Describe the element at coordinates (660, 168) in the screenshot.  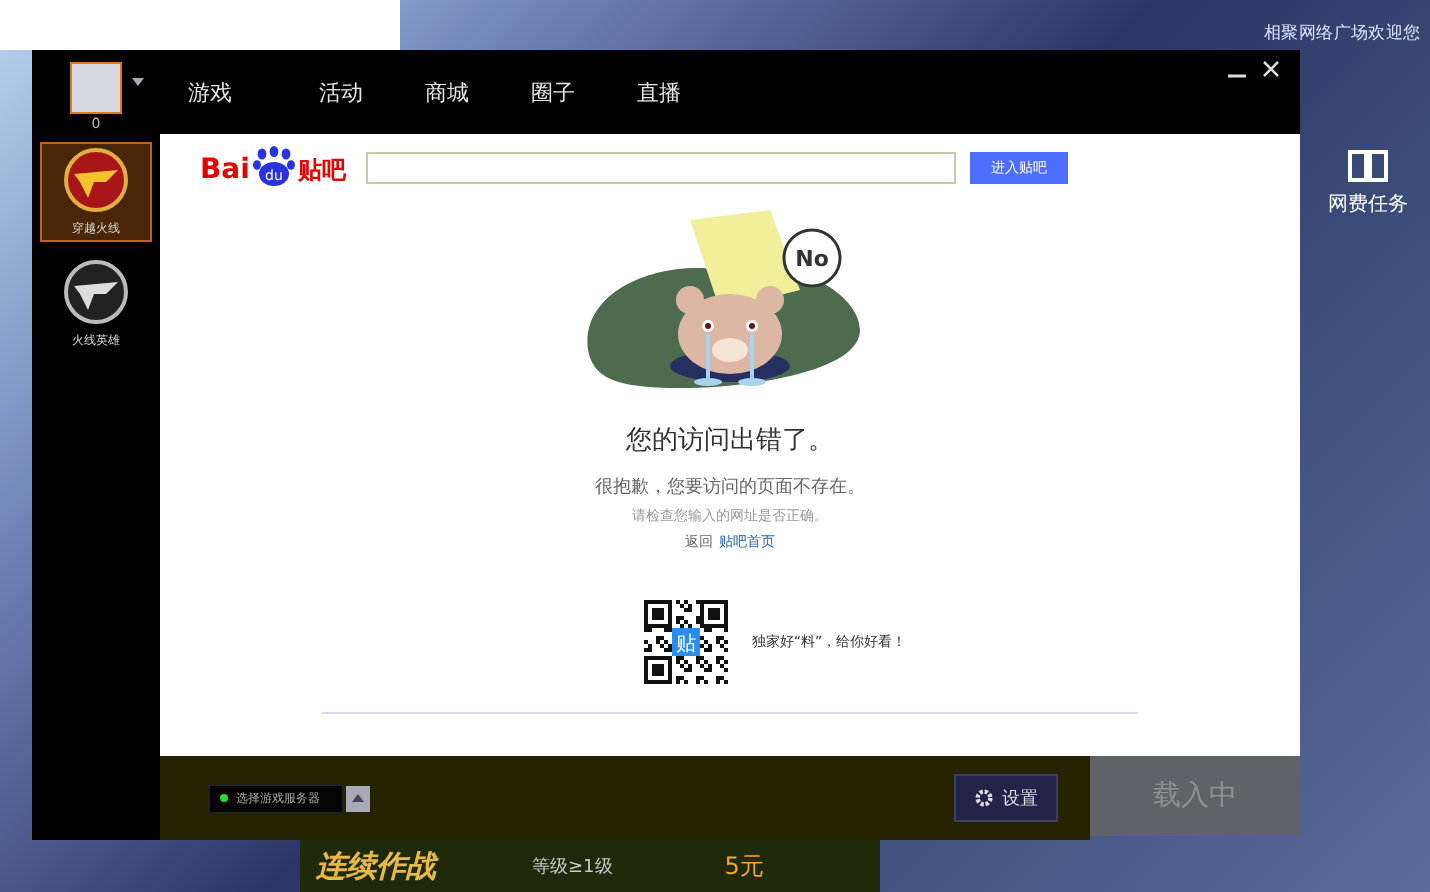
I see `search-field` at that location.